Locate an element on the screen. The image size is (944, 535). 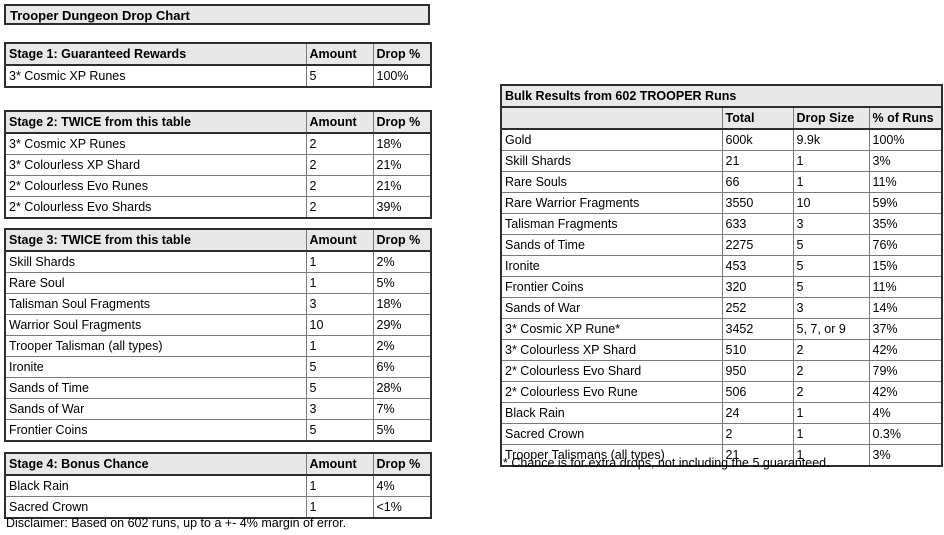
cell-pct: 14% is located at coordinates (905, 308).